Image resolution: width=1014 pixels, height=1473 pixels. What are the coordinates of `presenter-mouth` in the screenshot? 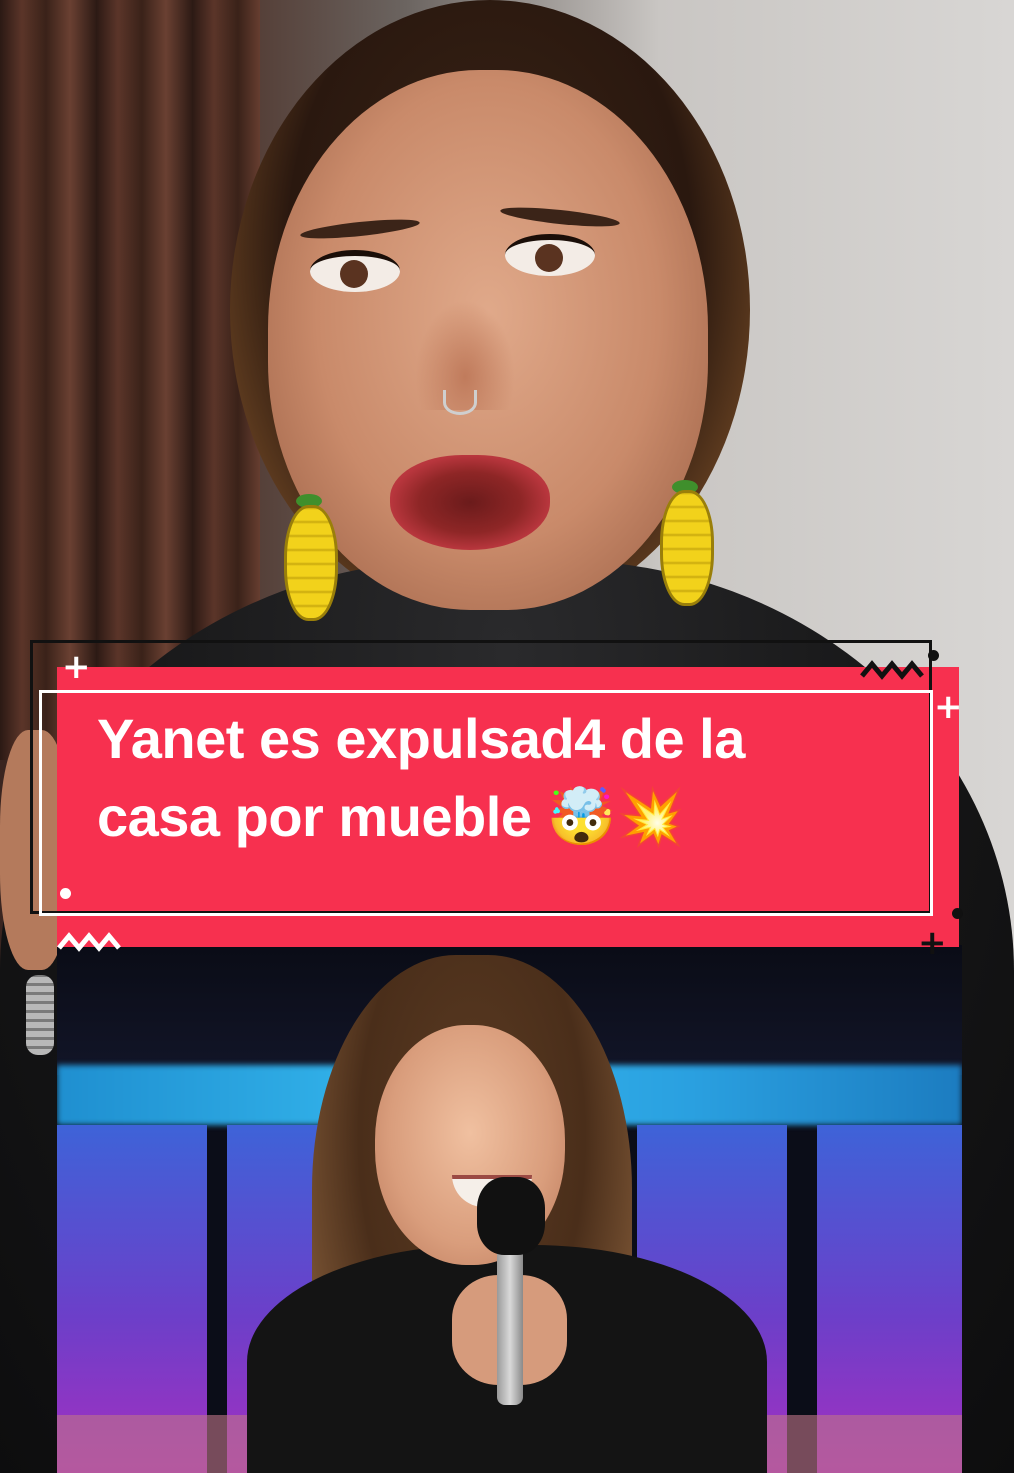 It's located at (470, 502).